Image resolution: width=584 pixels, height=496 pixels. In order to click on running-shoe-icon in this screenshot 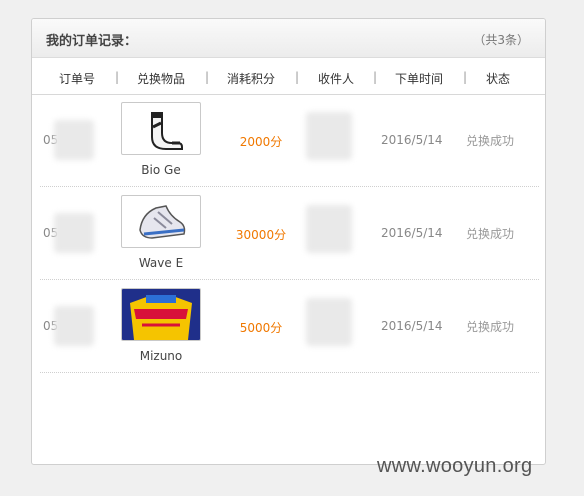, I will do `click(162, 222)`.